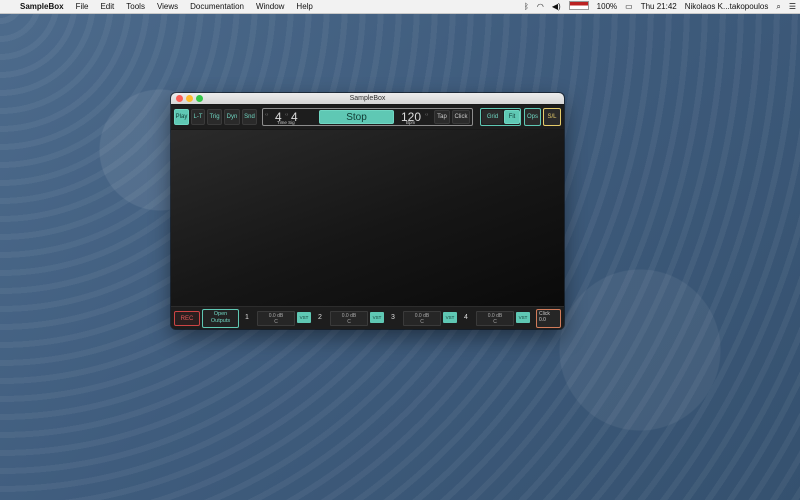 The height and width of the screenshot is (500, 800). Describe the element at coordinates (411, 122) in the screenshot. I see `bpm-label: Bpm` at that location.